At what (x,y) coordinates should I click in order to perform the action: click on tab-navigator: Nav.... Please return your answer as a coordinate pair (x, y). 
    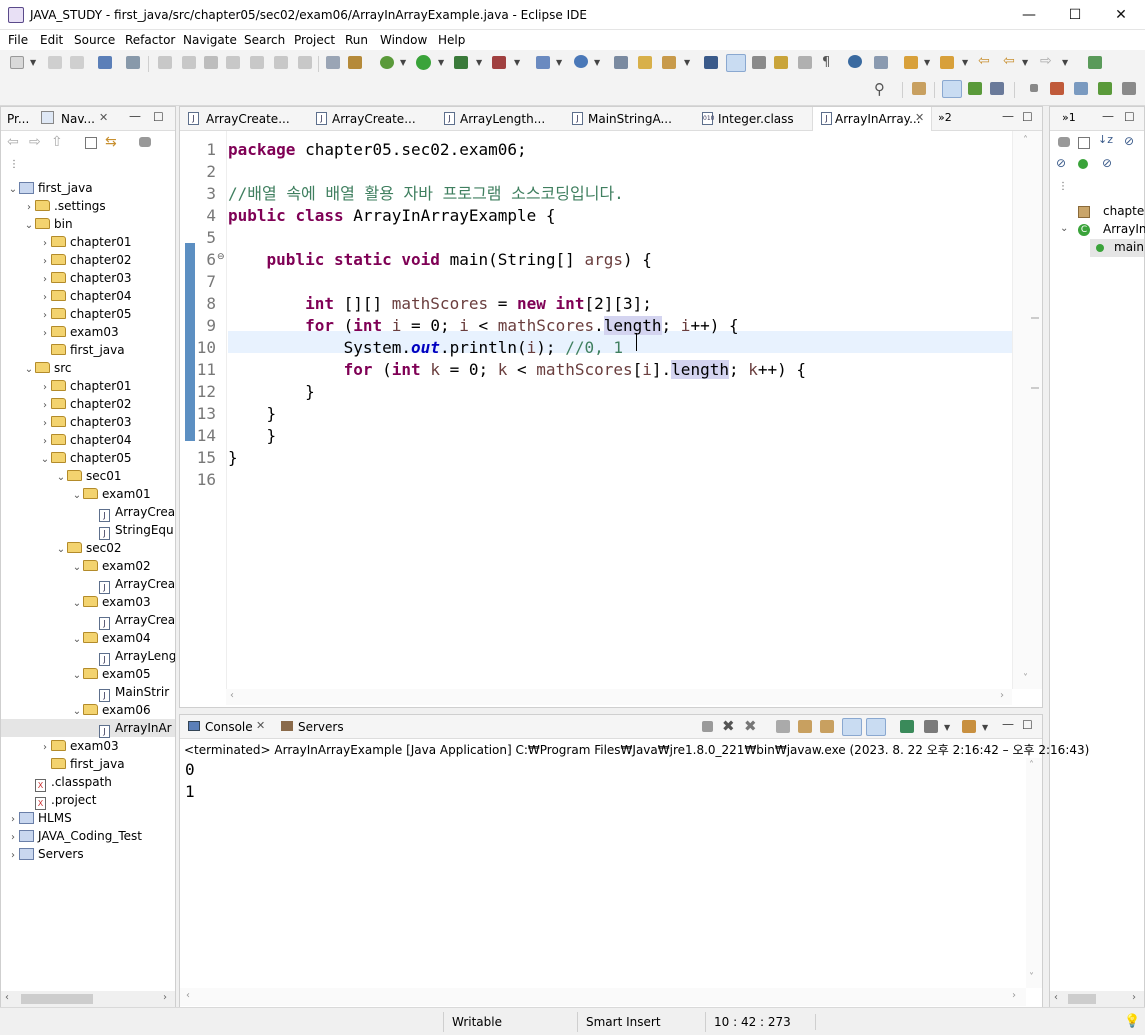
    Looking at the image, I should click on (78, 119).